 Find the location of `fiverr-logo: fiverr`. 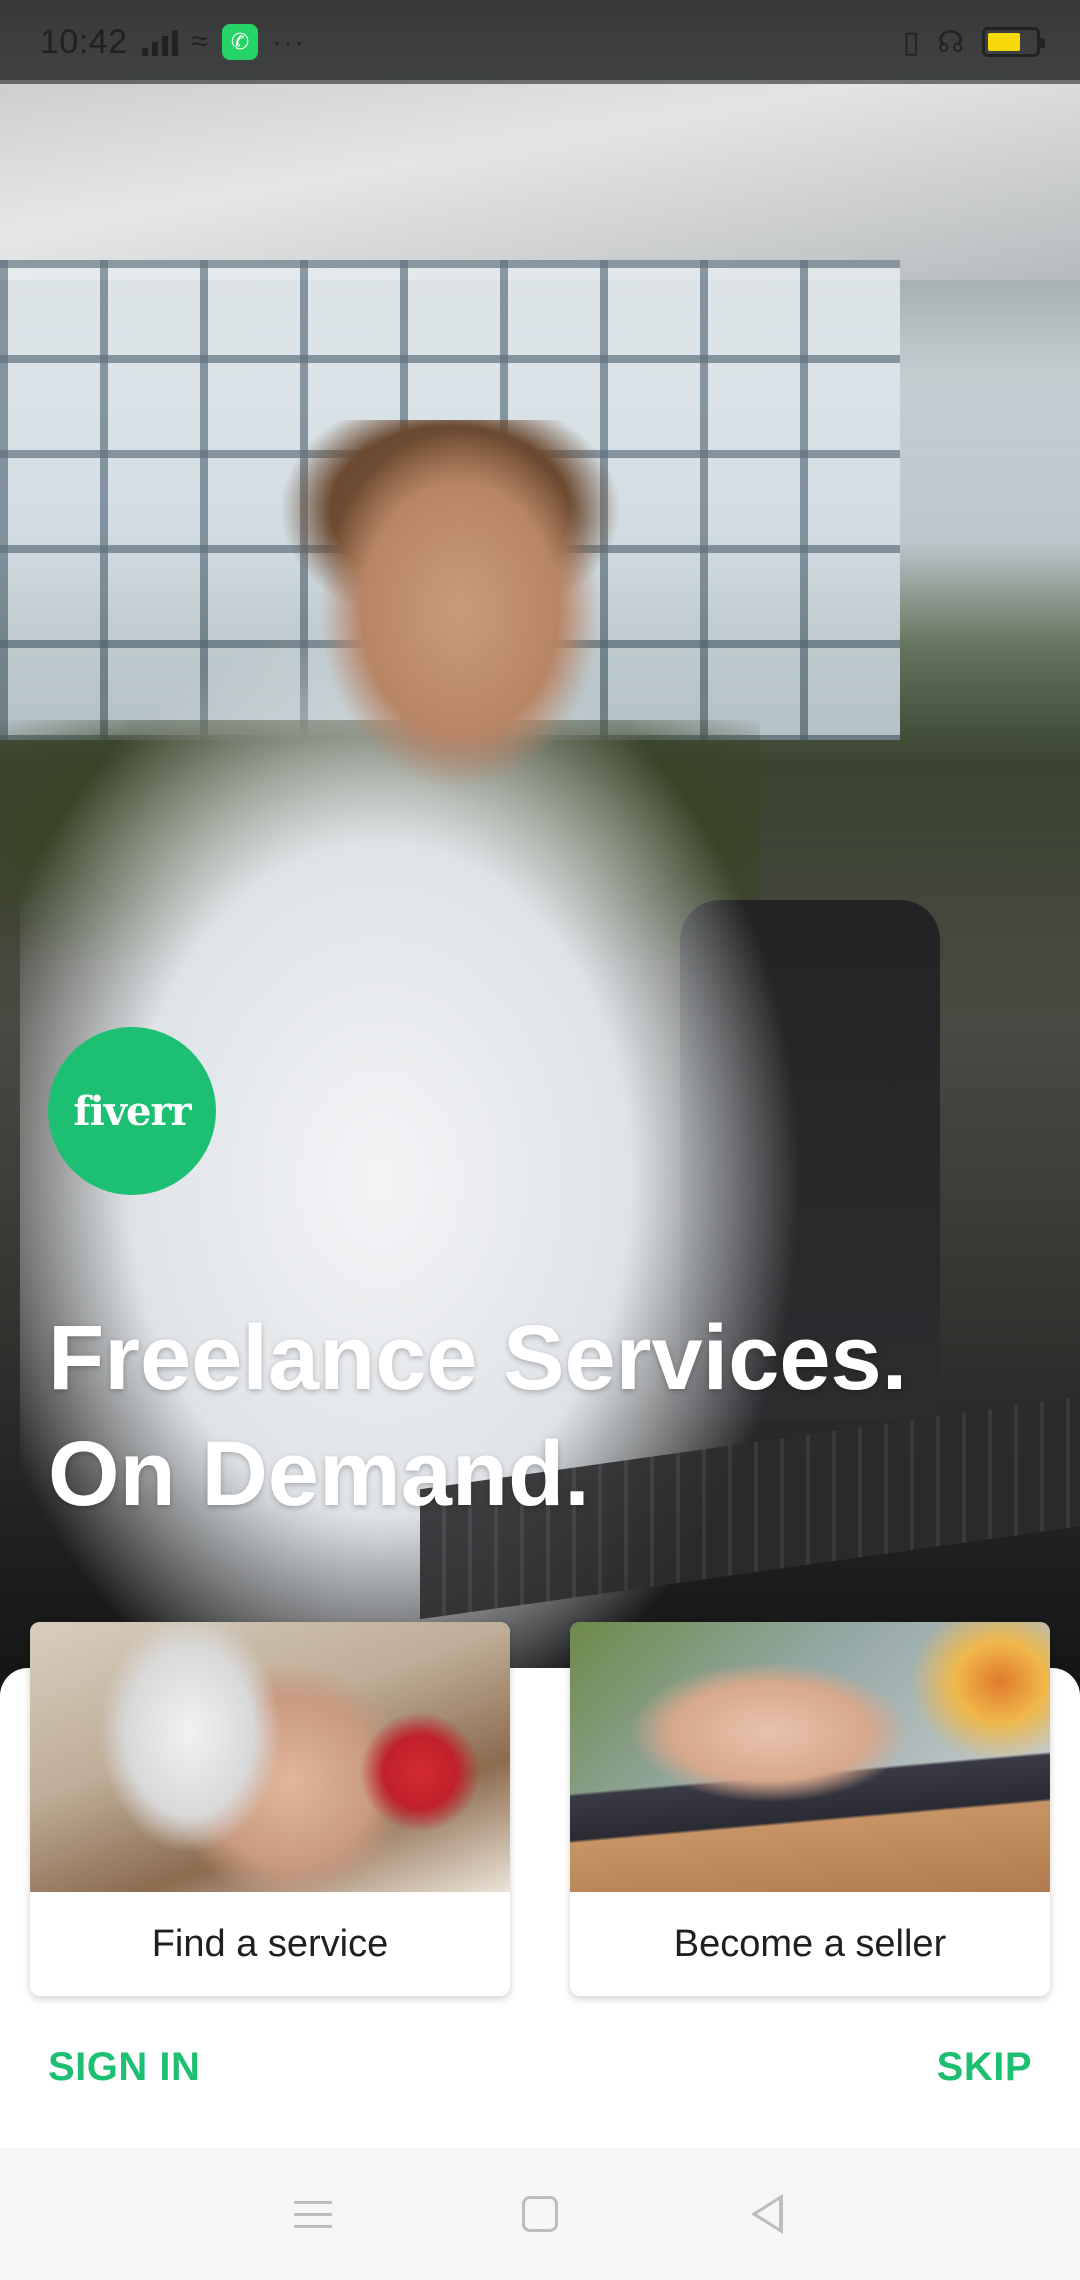

fiverr-logo: fiverr is located at coordinates (132, 1111).